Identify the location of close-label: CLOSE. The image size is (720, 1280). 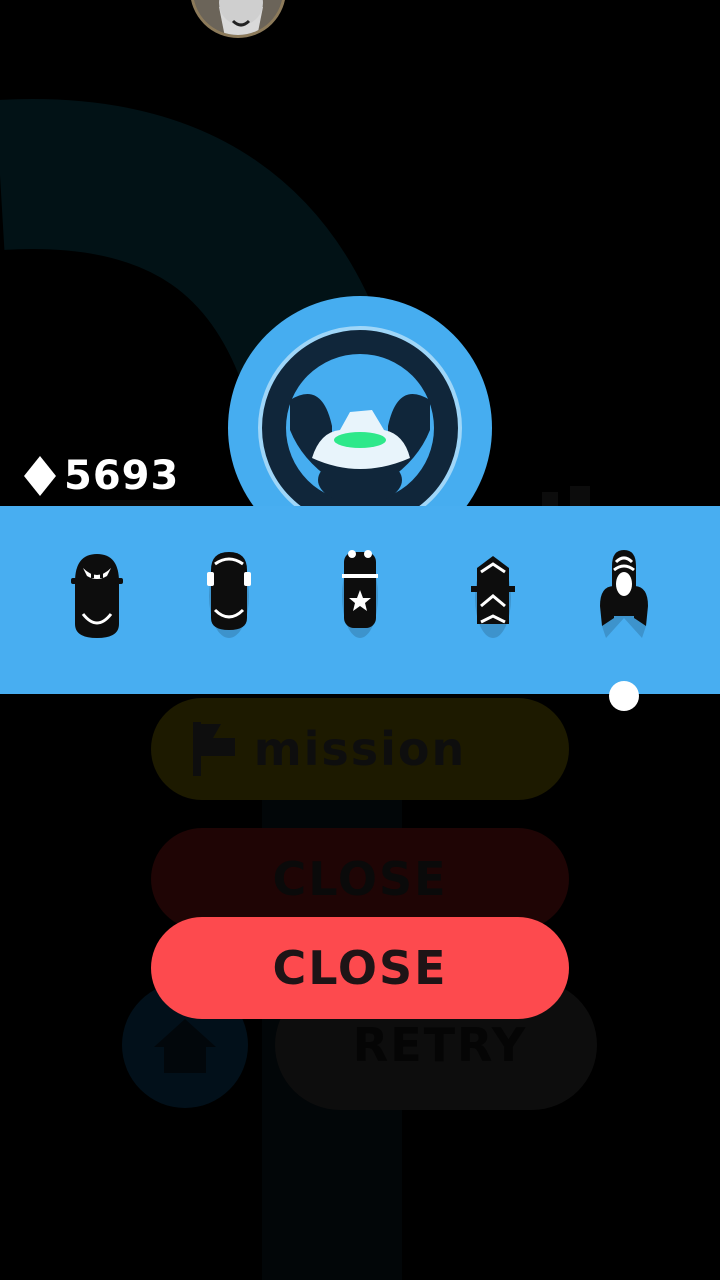
(360, 968).